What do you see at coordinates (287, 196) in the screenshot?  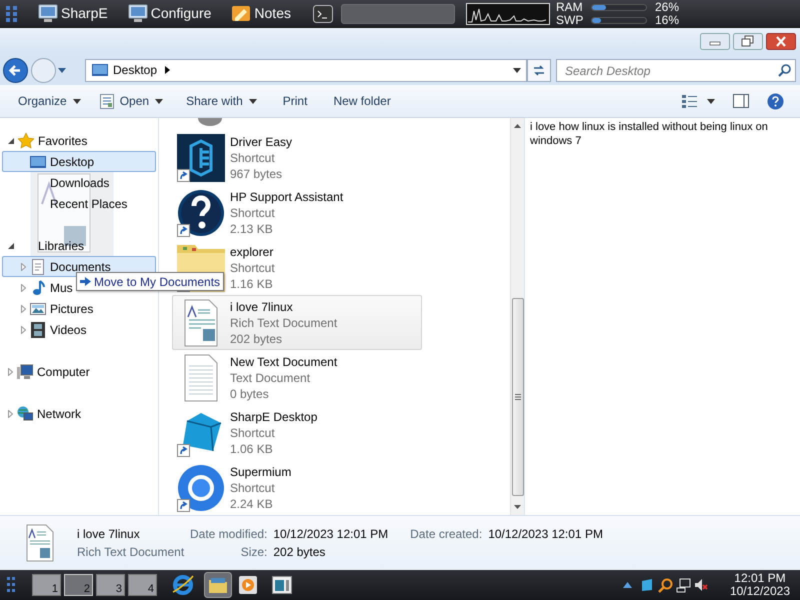 I see `file-name: HP Support Assistant` at bounding box center [287, 196].